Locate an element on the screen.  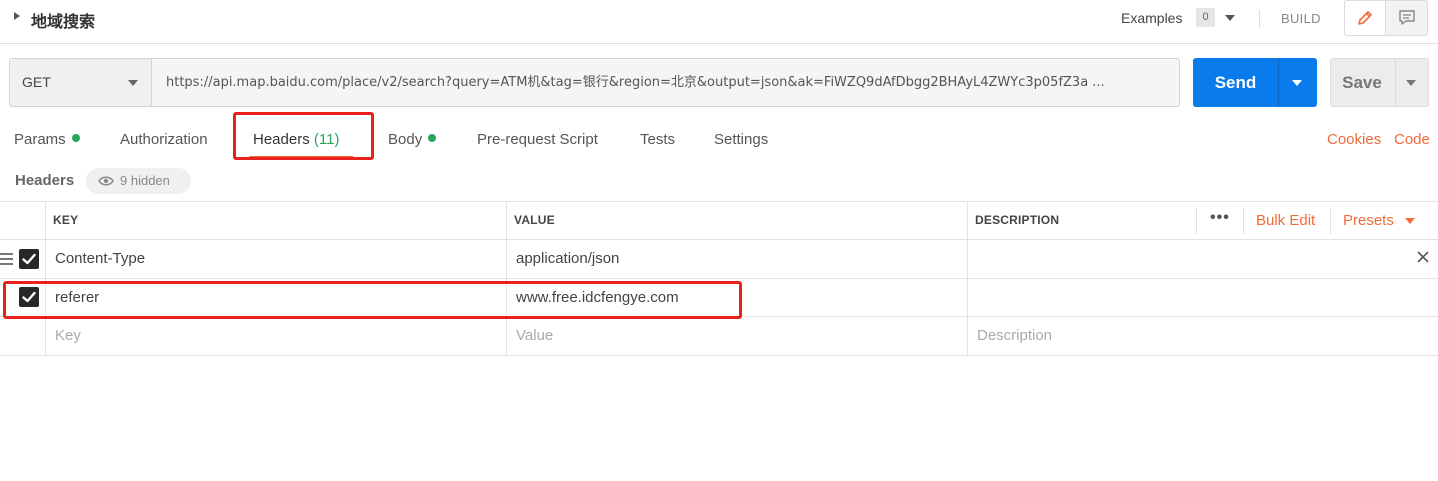
method-select: GET is located at coordinates (80, 82).